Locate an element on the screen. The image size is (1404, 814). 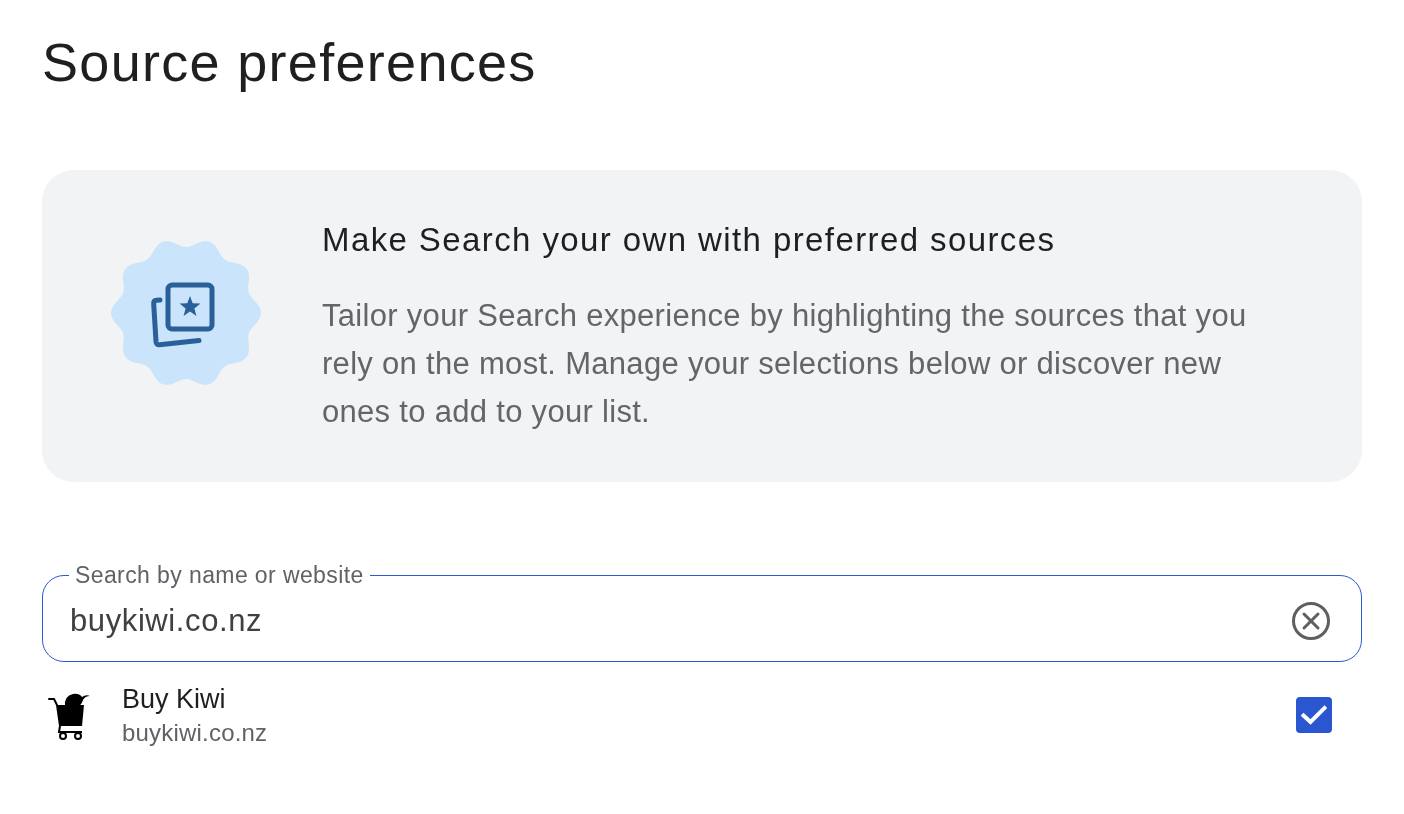
promo-description: Tailor your Search experience by highlighting the sources that you rely on the most. Manage your selections below or discover new ones to add to your list. is located at coordinates (785, 363).